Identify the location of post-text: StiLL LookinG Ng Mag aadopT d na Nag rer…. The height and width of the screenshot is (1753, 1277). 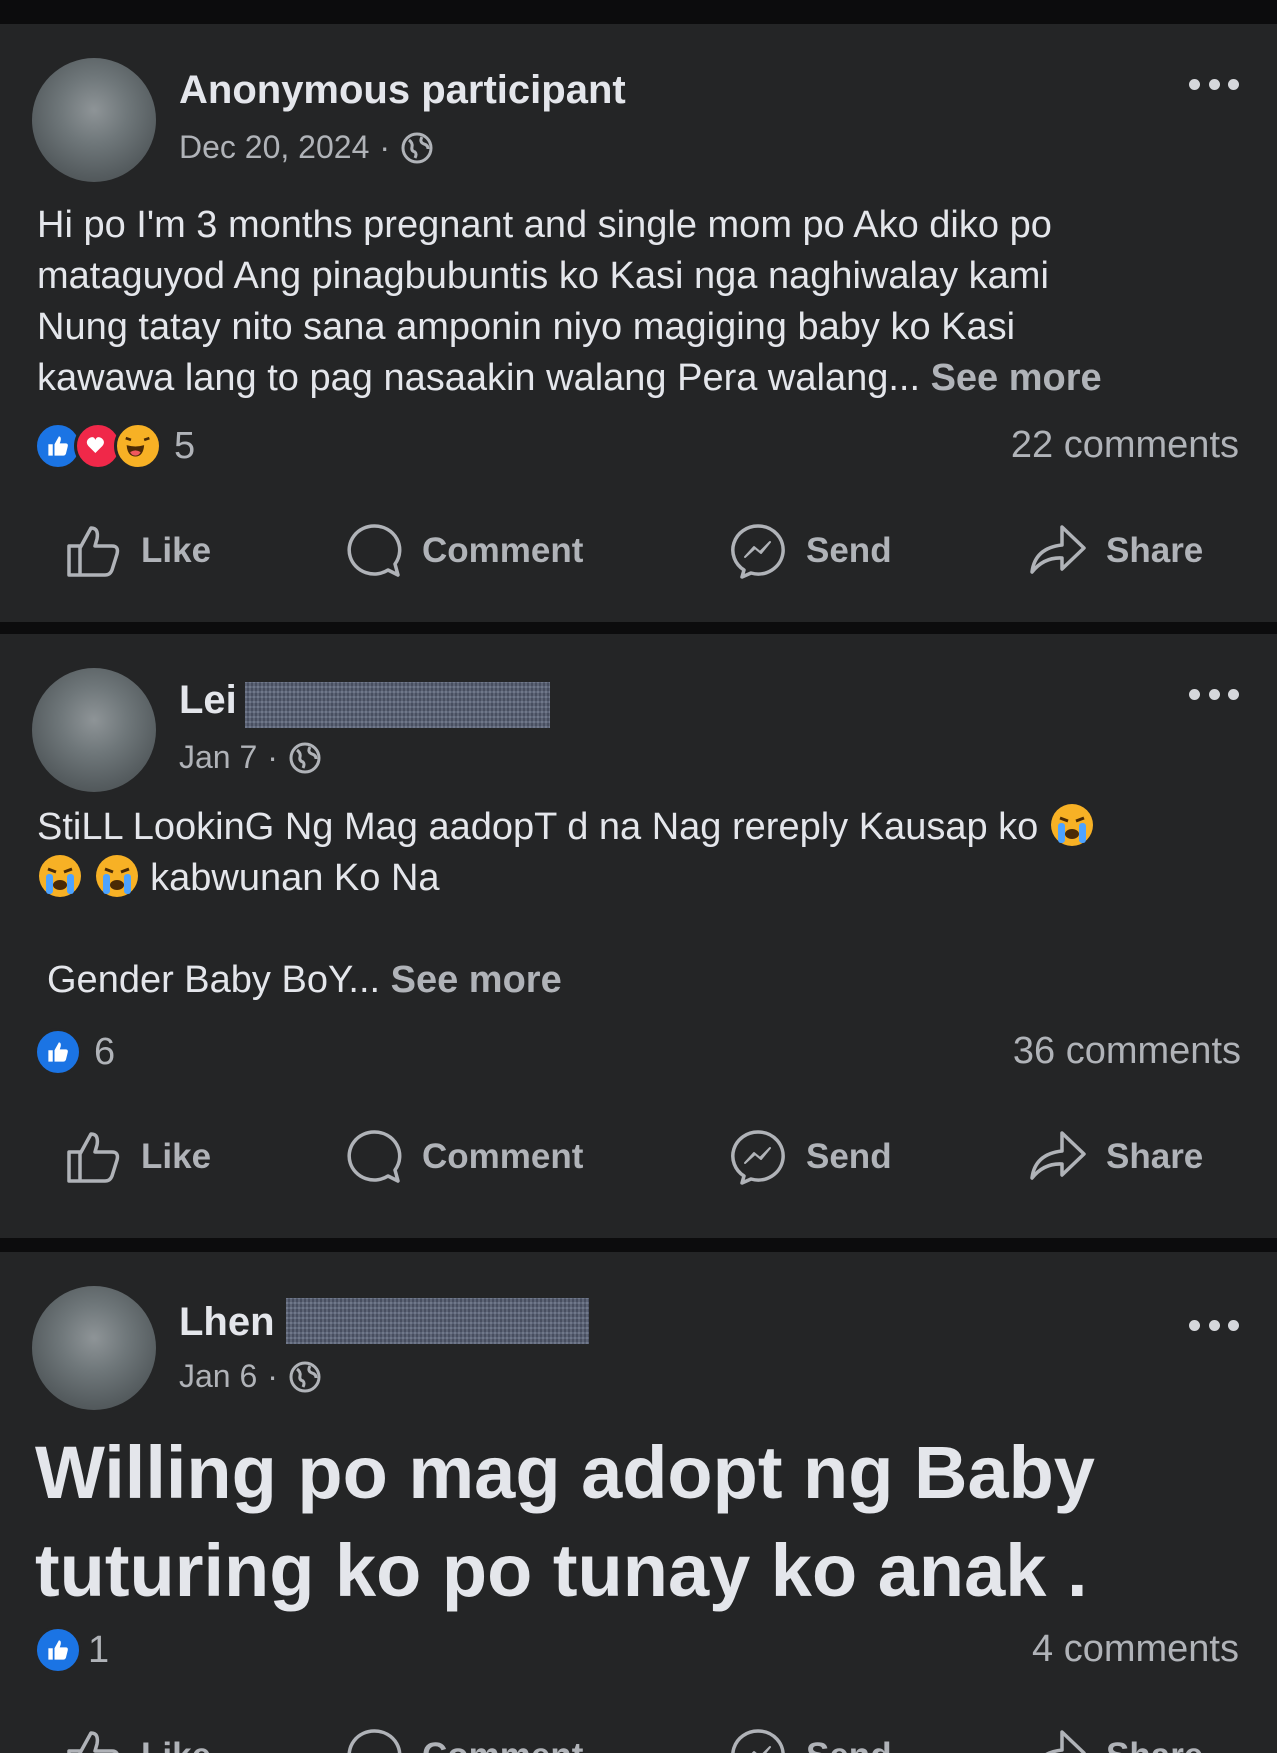
(566, 904).